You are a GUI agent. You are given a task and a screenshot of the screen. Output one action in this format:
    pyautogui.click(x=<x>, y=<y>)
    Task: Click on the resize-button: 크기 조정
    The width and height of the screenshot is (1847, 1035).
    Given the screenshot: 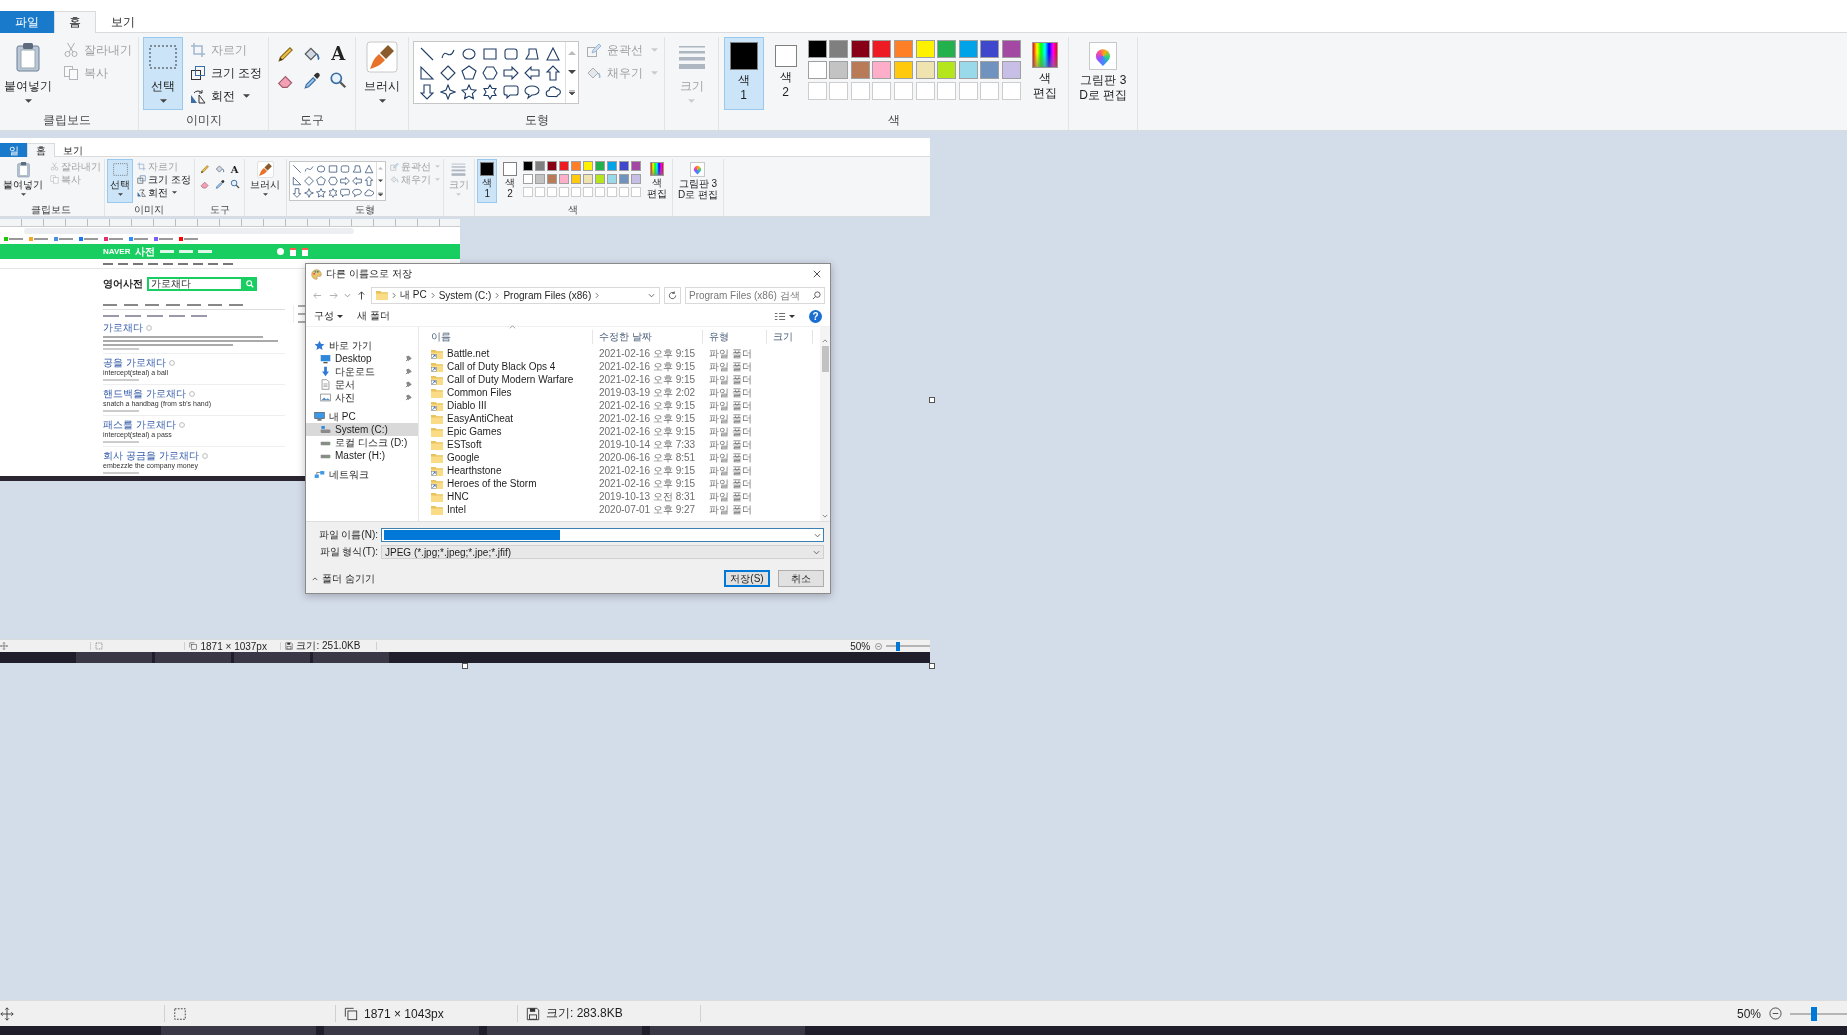 What is the action you would take?
    pyautogui.click(x=163, y=179)
    